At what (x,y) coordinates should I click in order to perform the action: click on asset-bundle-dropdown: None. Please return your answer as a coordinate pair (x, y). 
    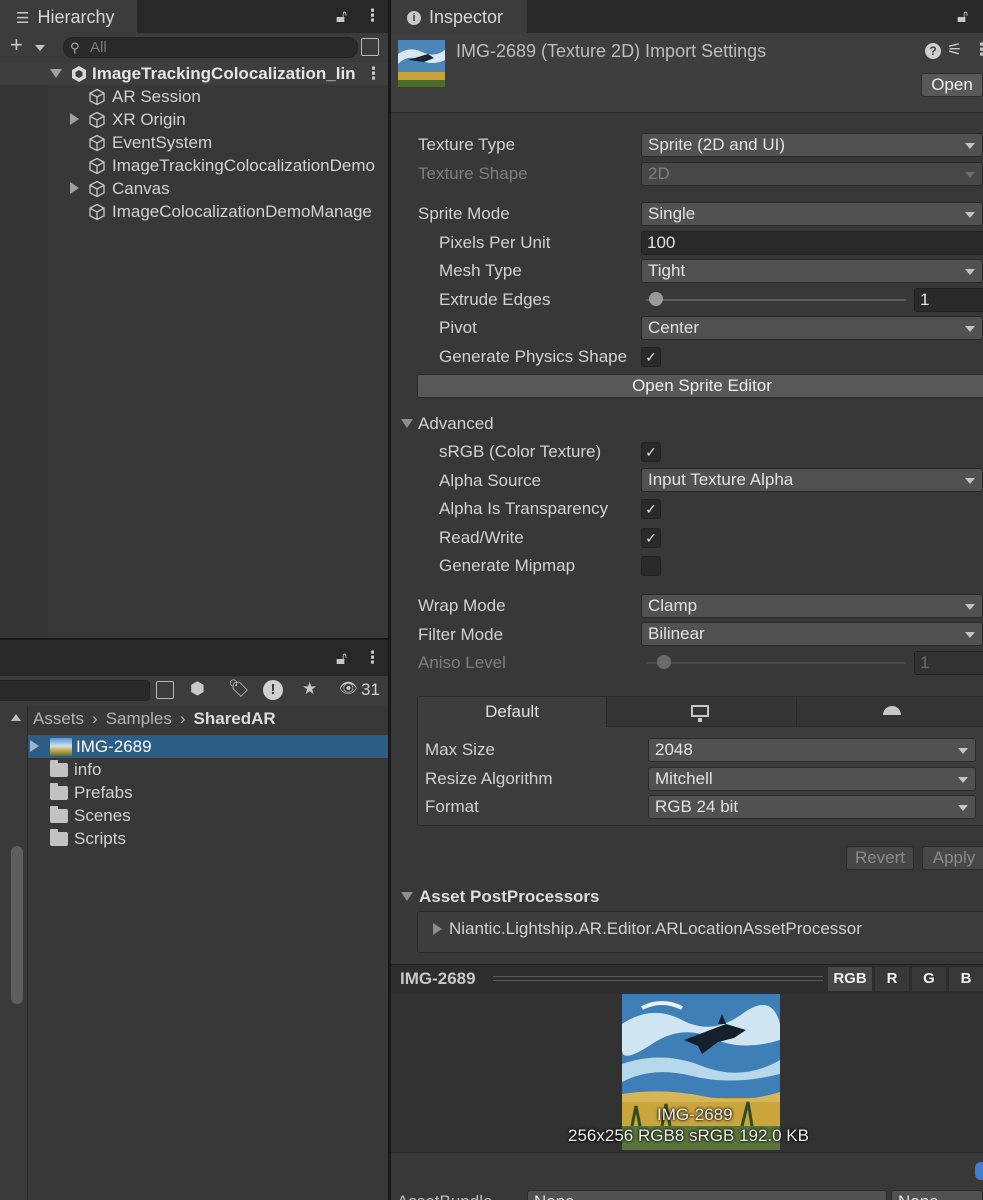
    Looking at the image, I should click on (707, 1195).